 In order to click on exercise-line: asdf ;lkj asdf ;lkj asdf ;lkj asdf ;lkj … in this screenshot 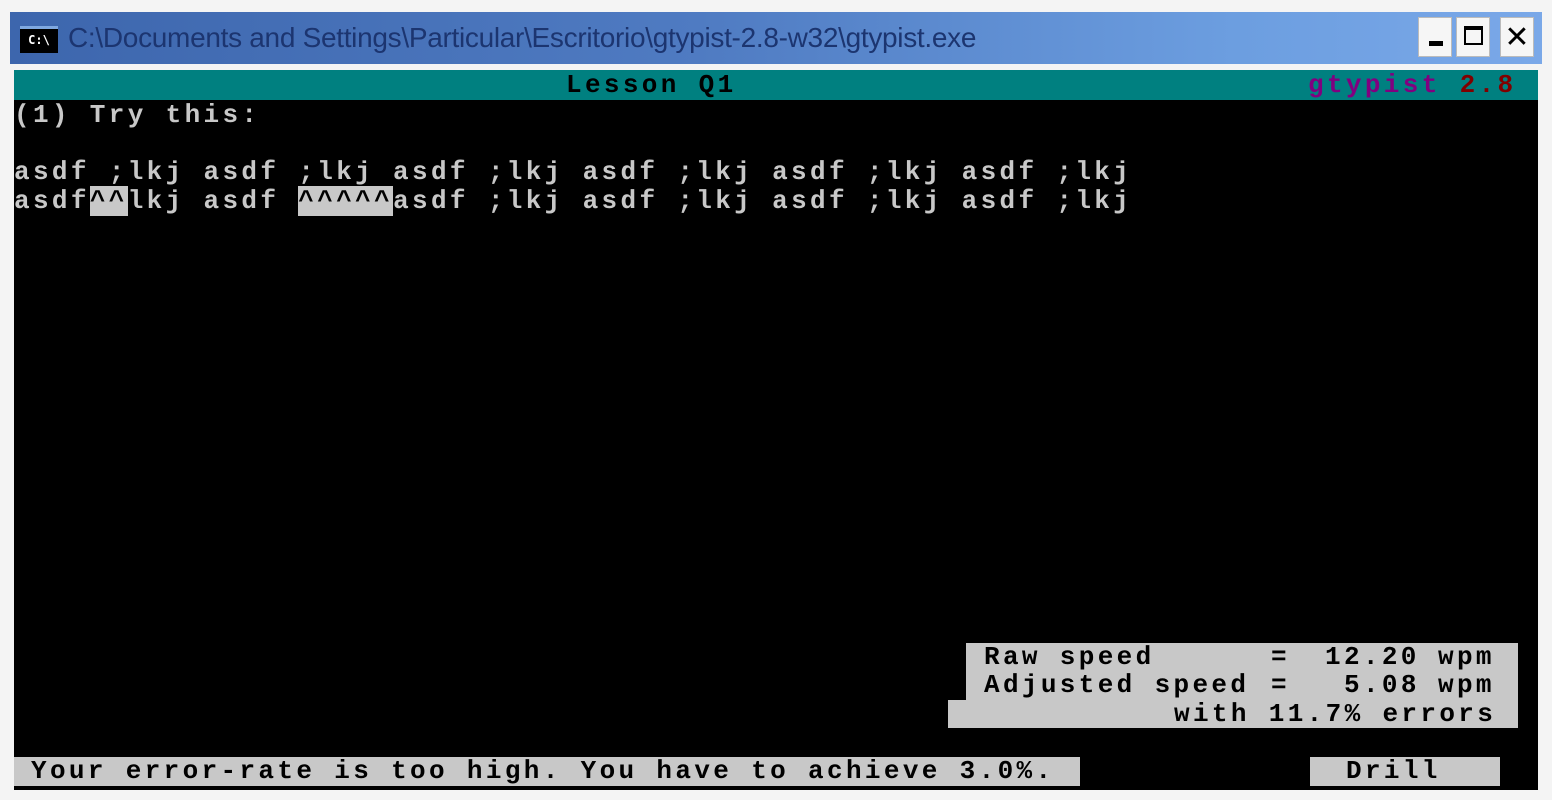, I will do `click(573, 172)`.